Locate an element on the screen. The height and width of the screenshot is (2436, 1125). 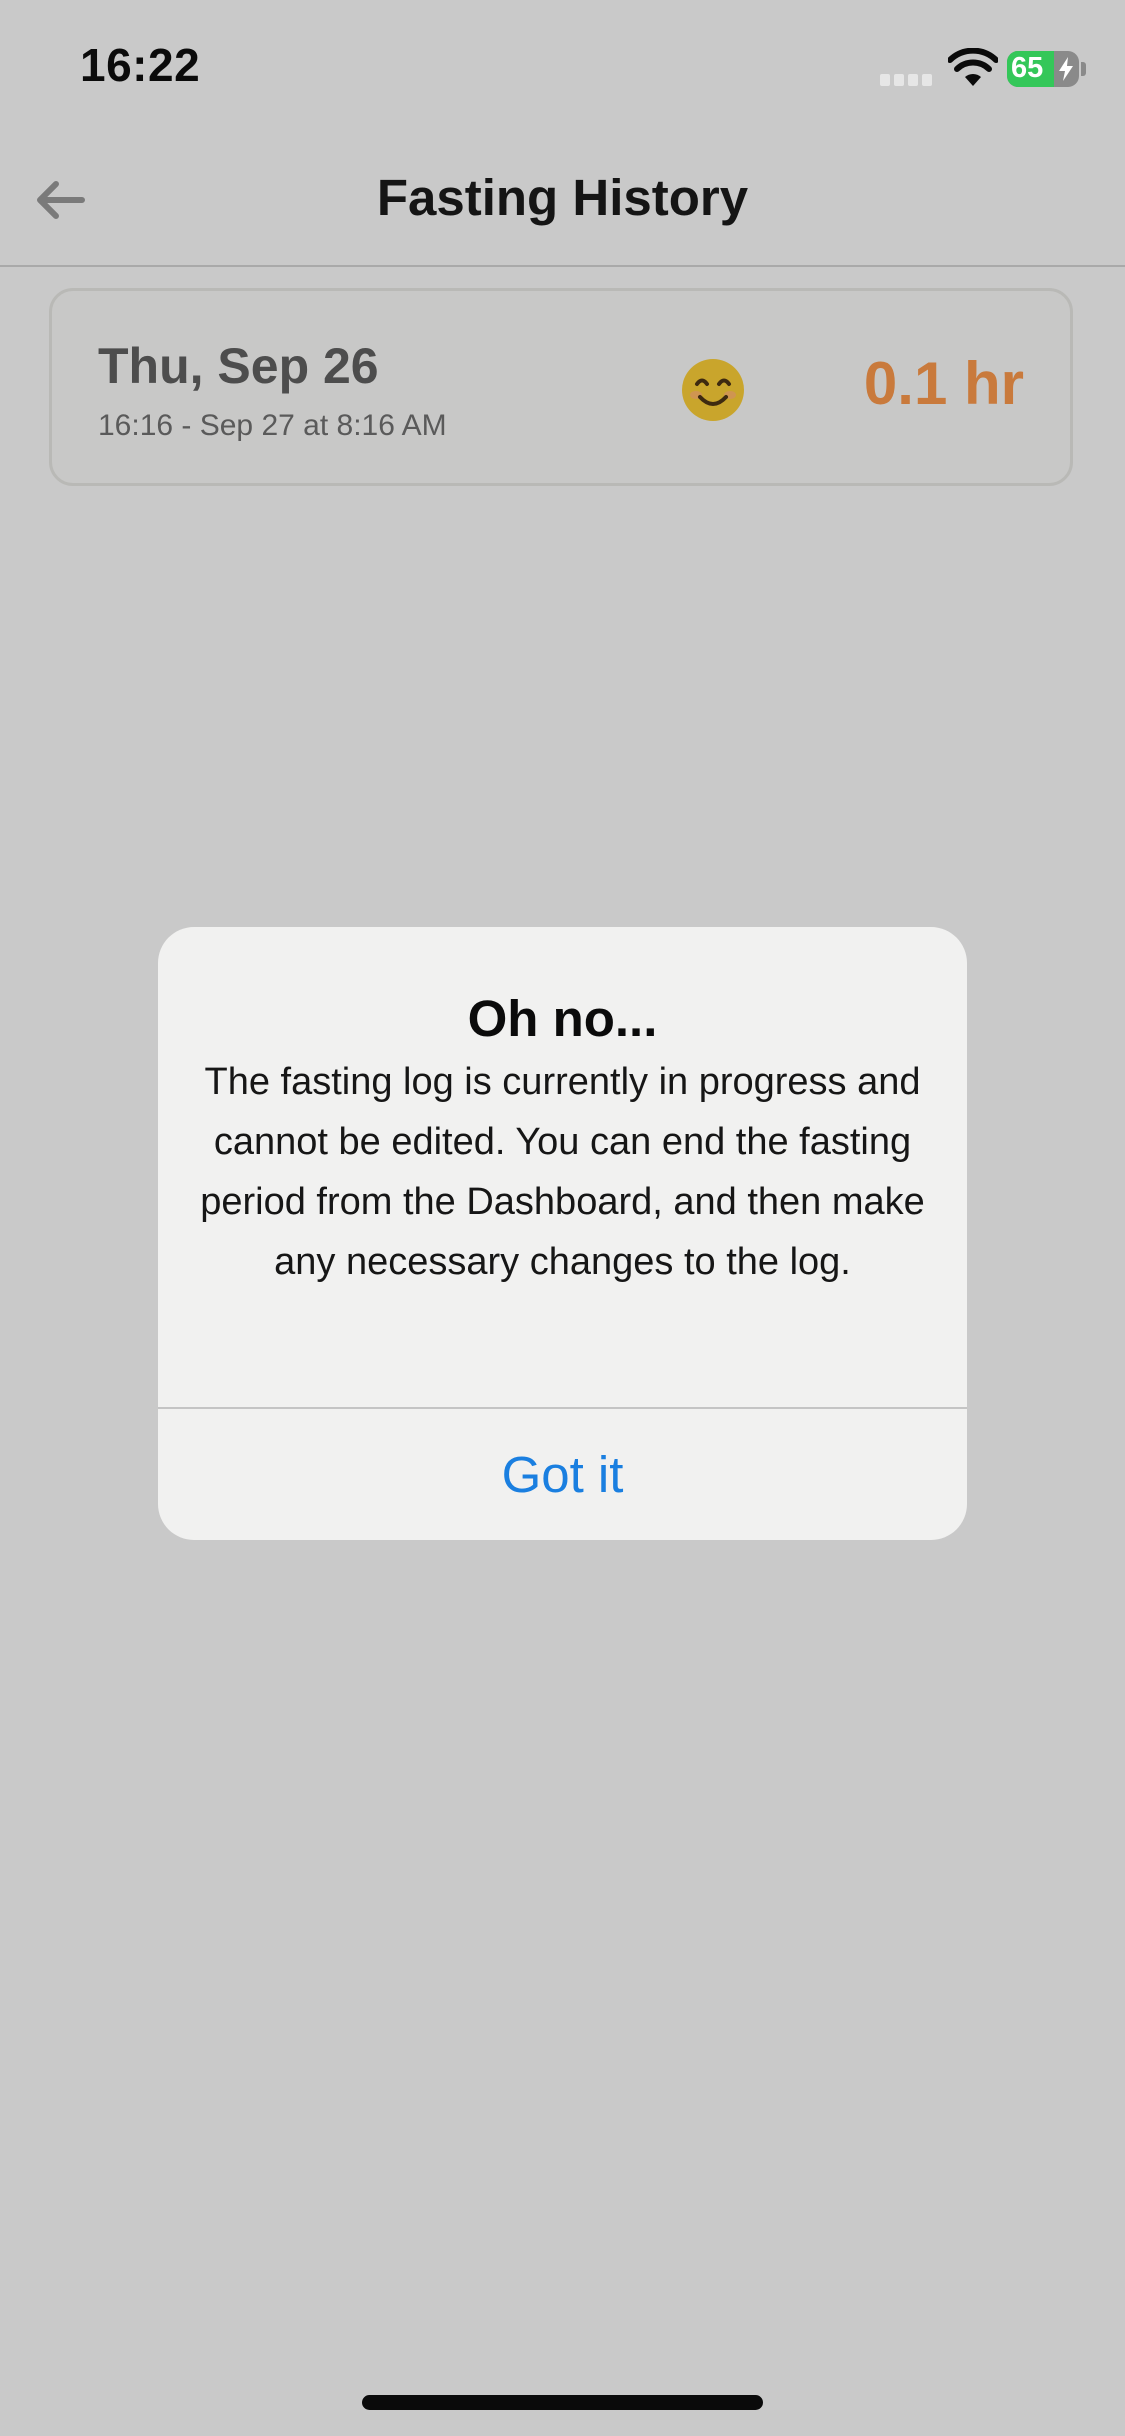
log-duration: 0.1 hr is located at coordinates (943, 383).